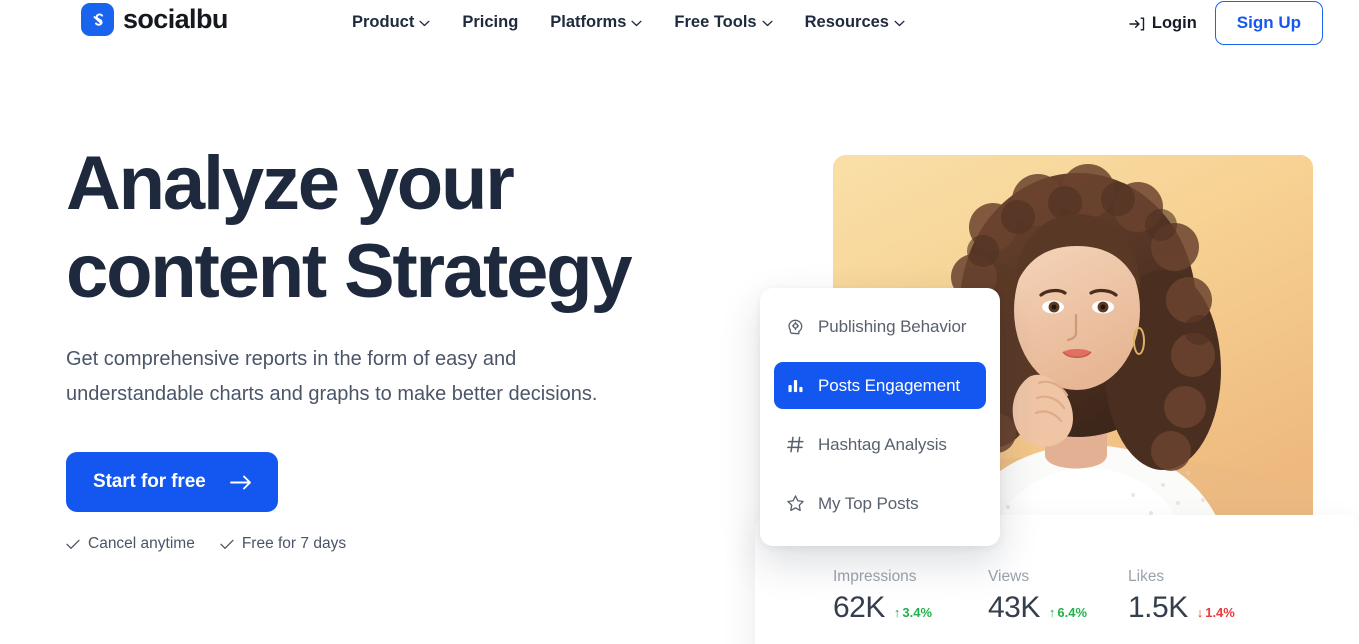 The height and width of the screenshot is (644, 1359). Describe the element at coordinates (795, 444) in the screenshot. I see `hashtag-icon` at that location.